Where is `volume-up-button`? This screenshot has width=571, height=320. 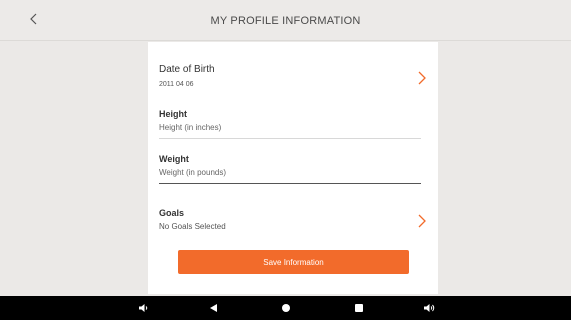
volume-up-button is located at coordinates (430, 308).